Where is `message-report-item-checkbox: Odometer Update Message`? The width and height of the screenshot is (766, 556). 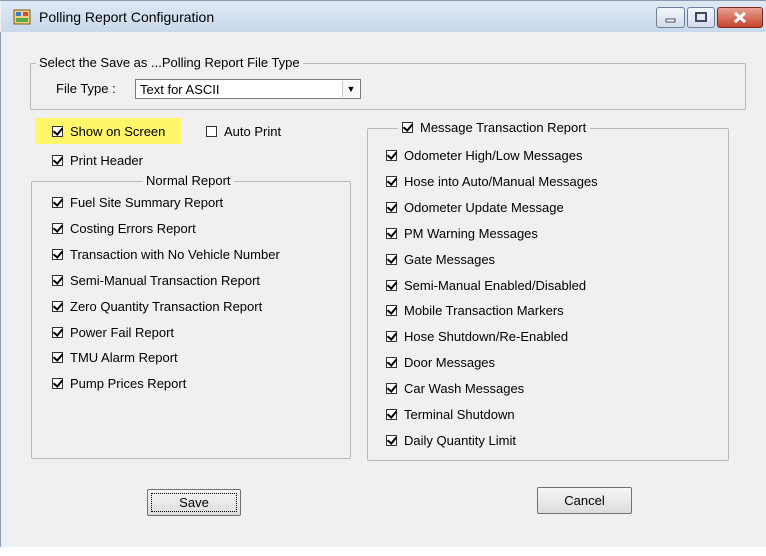
message-report-item-checkbox: Odometer Update Message is located at coordinates (475, 207).